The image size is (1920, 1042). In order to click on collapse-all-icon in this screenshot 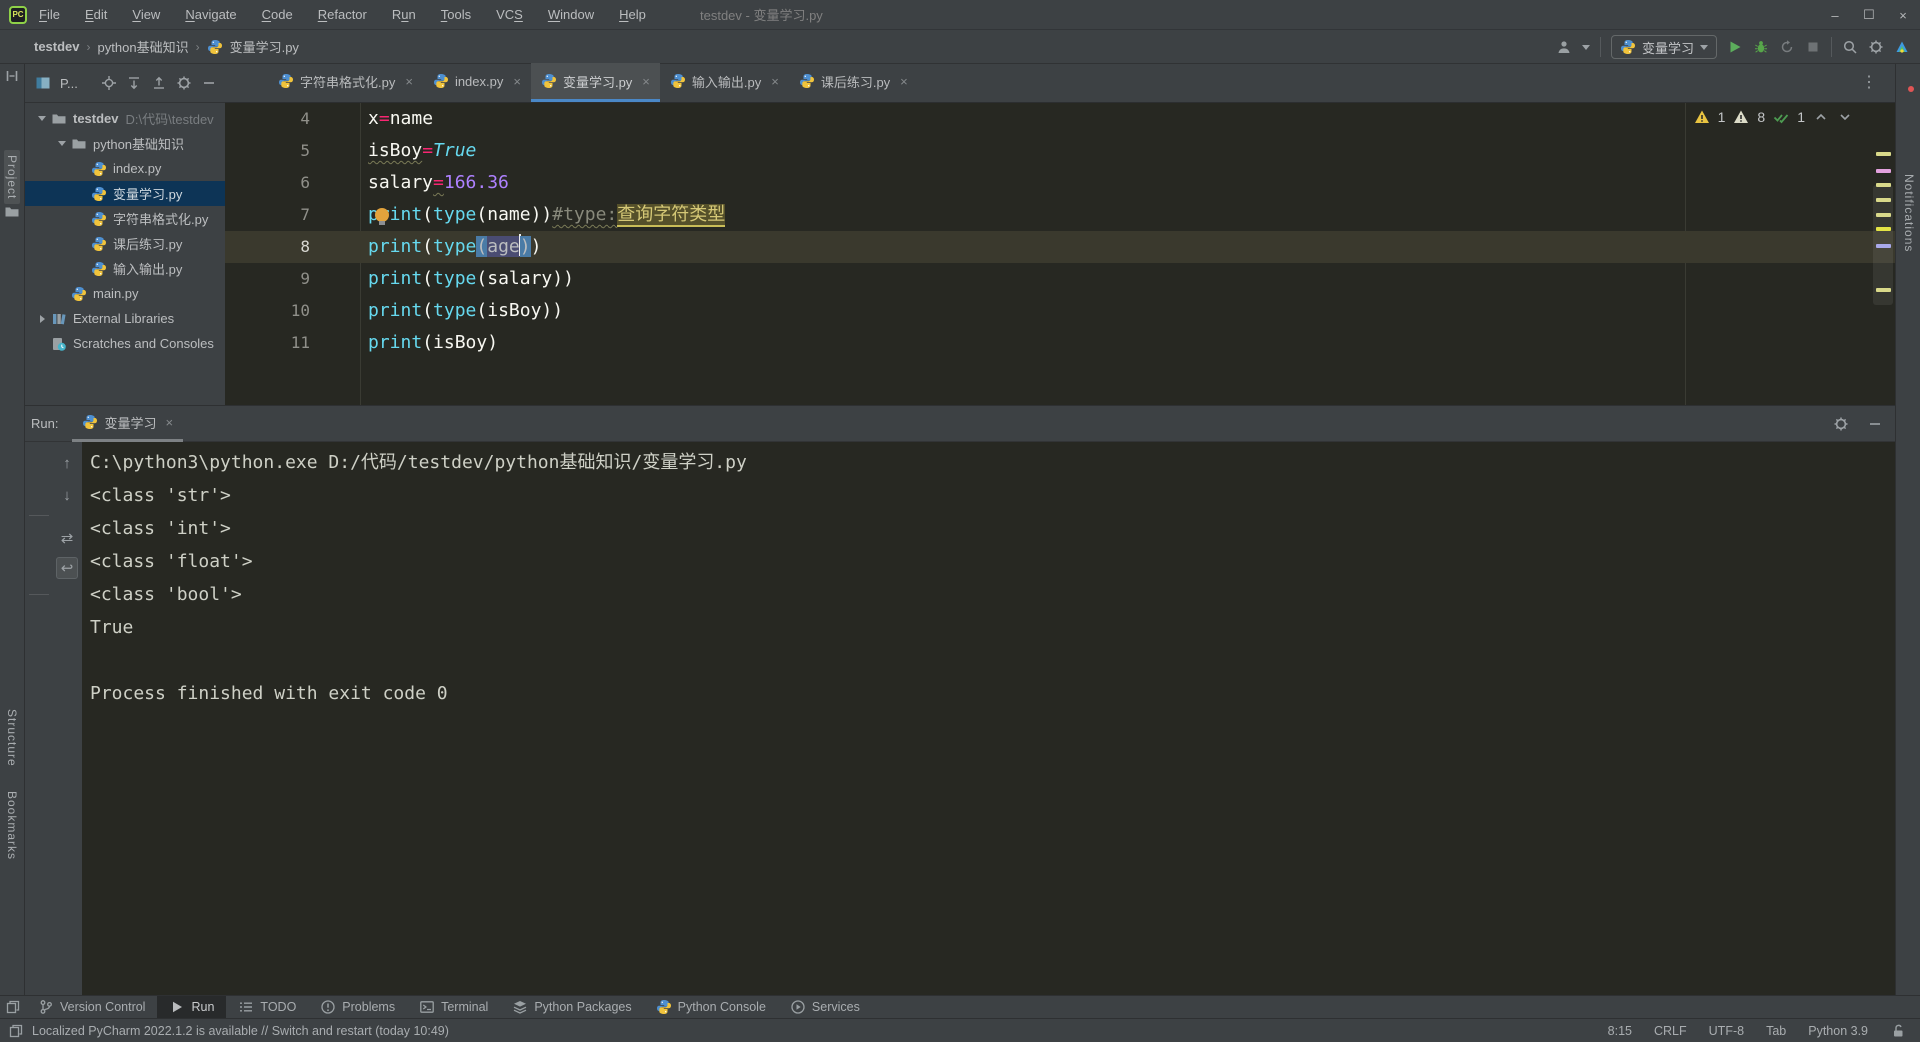, I will do `click(159, 83)`.